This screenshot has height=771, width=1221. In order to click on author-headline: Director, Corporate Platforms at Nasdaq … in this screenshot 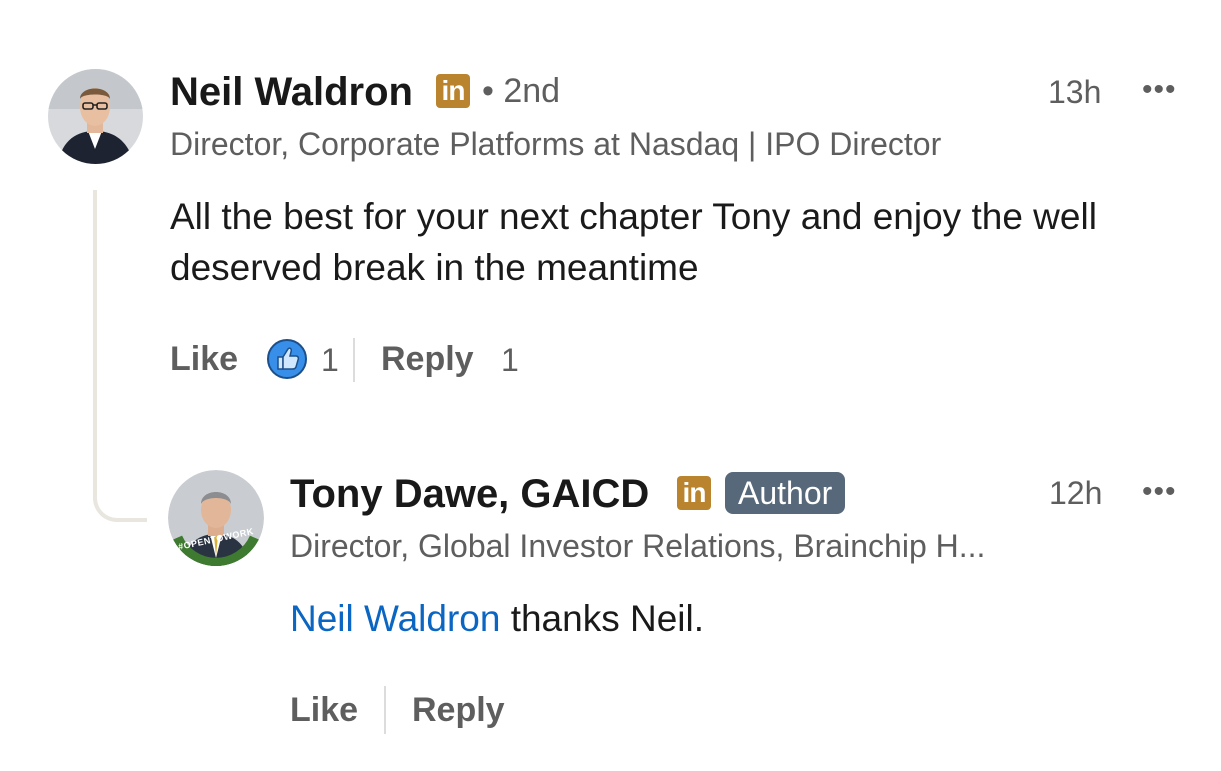, I will do `click(556, 144)`.